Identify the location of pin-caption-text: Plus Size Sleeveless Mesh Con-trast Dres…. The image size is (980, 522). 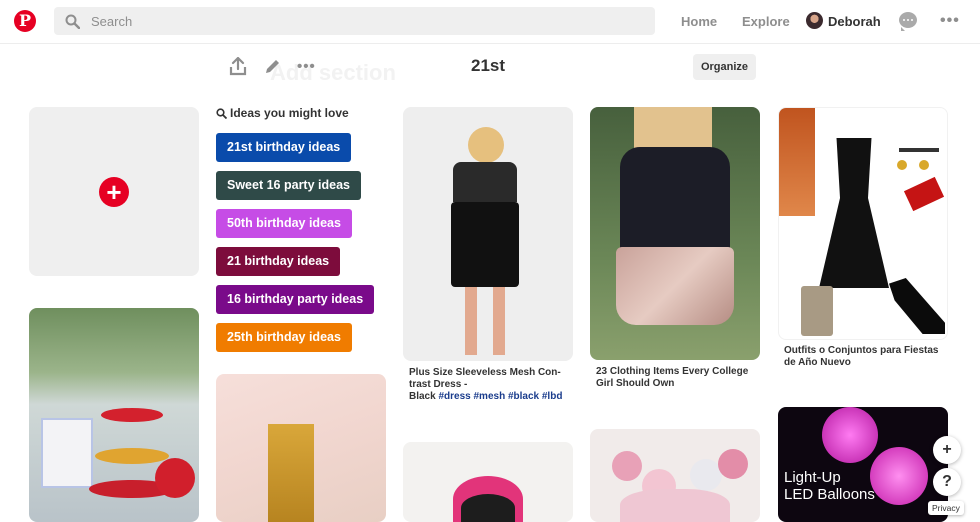
(485, 378).